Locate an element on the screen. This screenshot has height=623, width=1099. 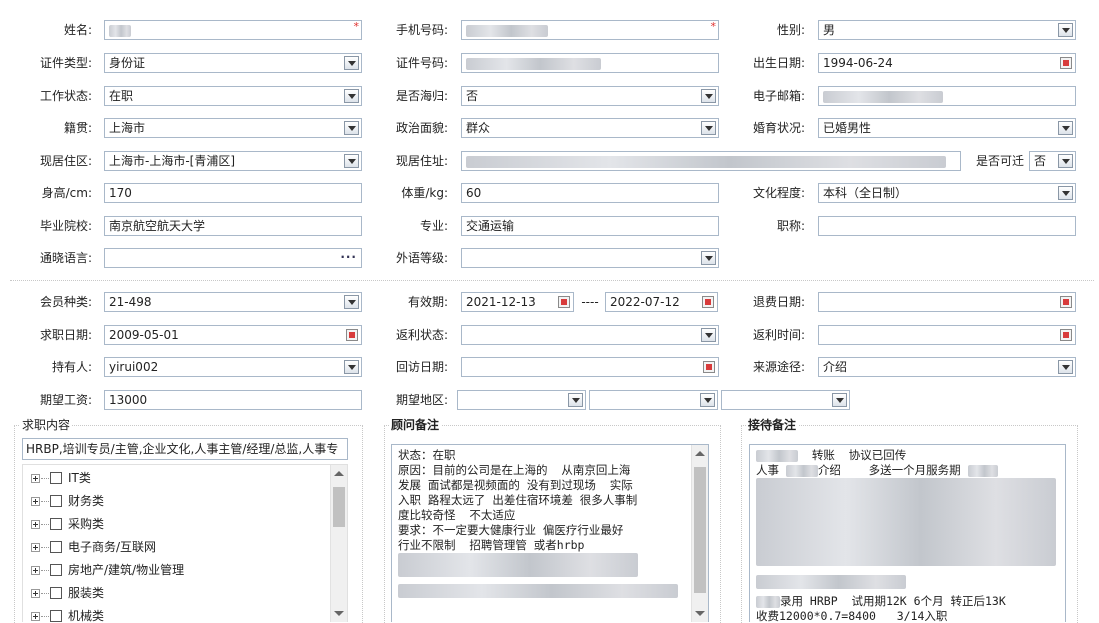
tree-item: 房地产/建筑/物业管理 is located at coordinates (107, 570).